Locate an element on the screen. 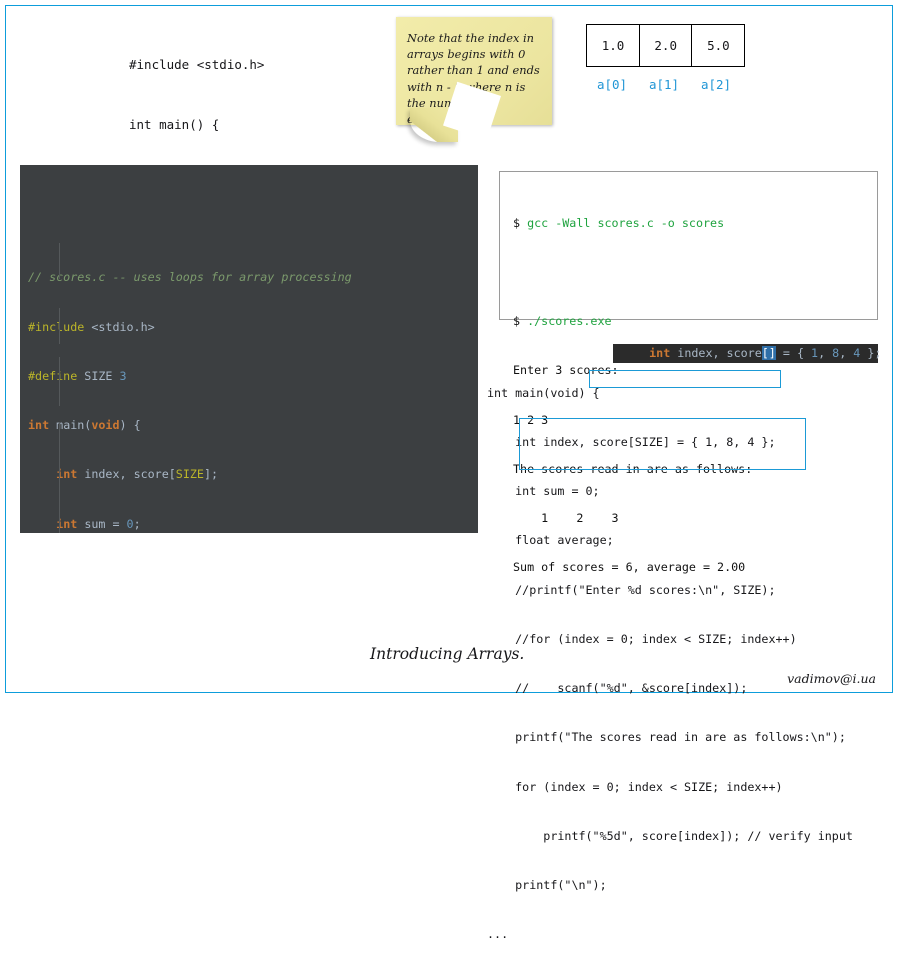 This screenshot has width=900, height=959. array-cell: 2.0 is located at coordinates (665, 45).